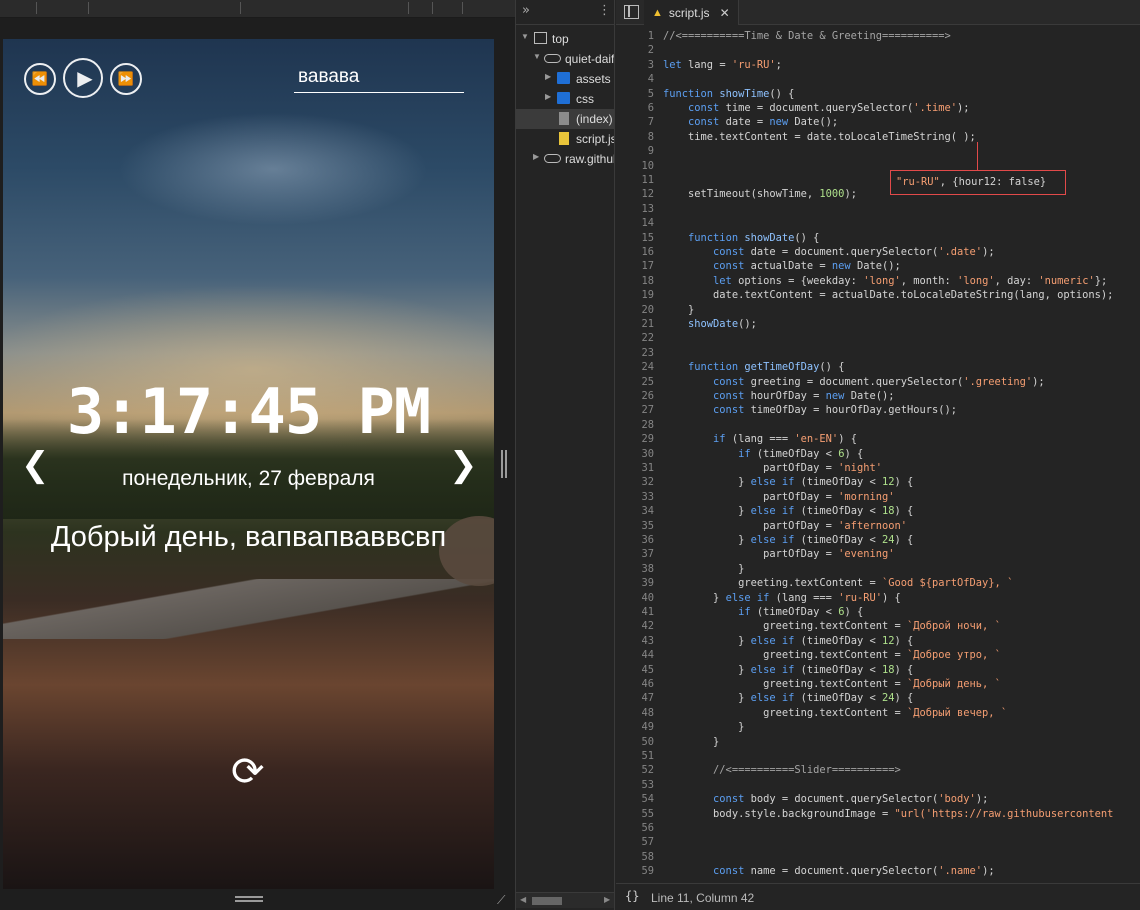 The image size is (1140, 910). Describe the element at coordinates (83, 78) in the screenshot. I see `play-button: ▶` at that location.